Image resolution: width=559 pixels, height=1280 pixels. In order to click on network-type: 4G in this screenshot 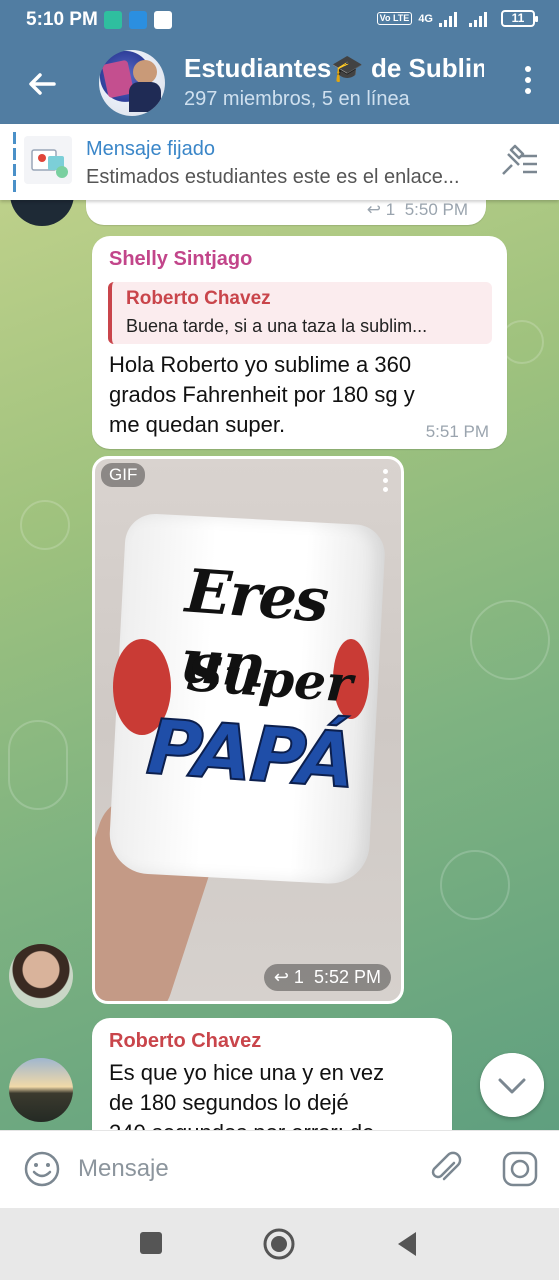, I will do `click(425, 18)`.